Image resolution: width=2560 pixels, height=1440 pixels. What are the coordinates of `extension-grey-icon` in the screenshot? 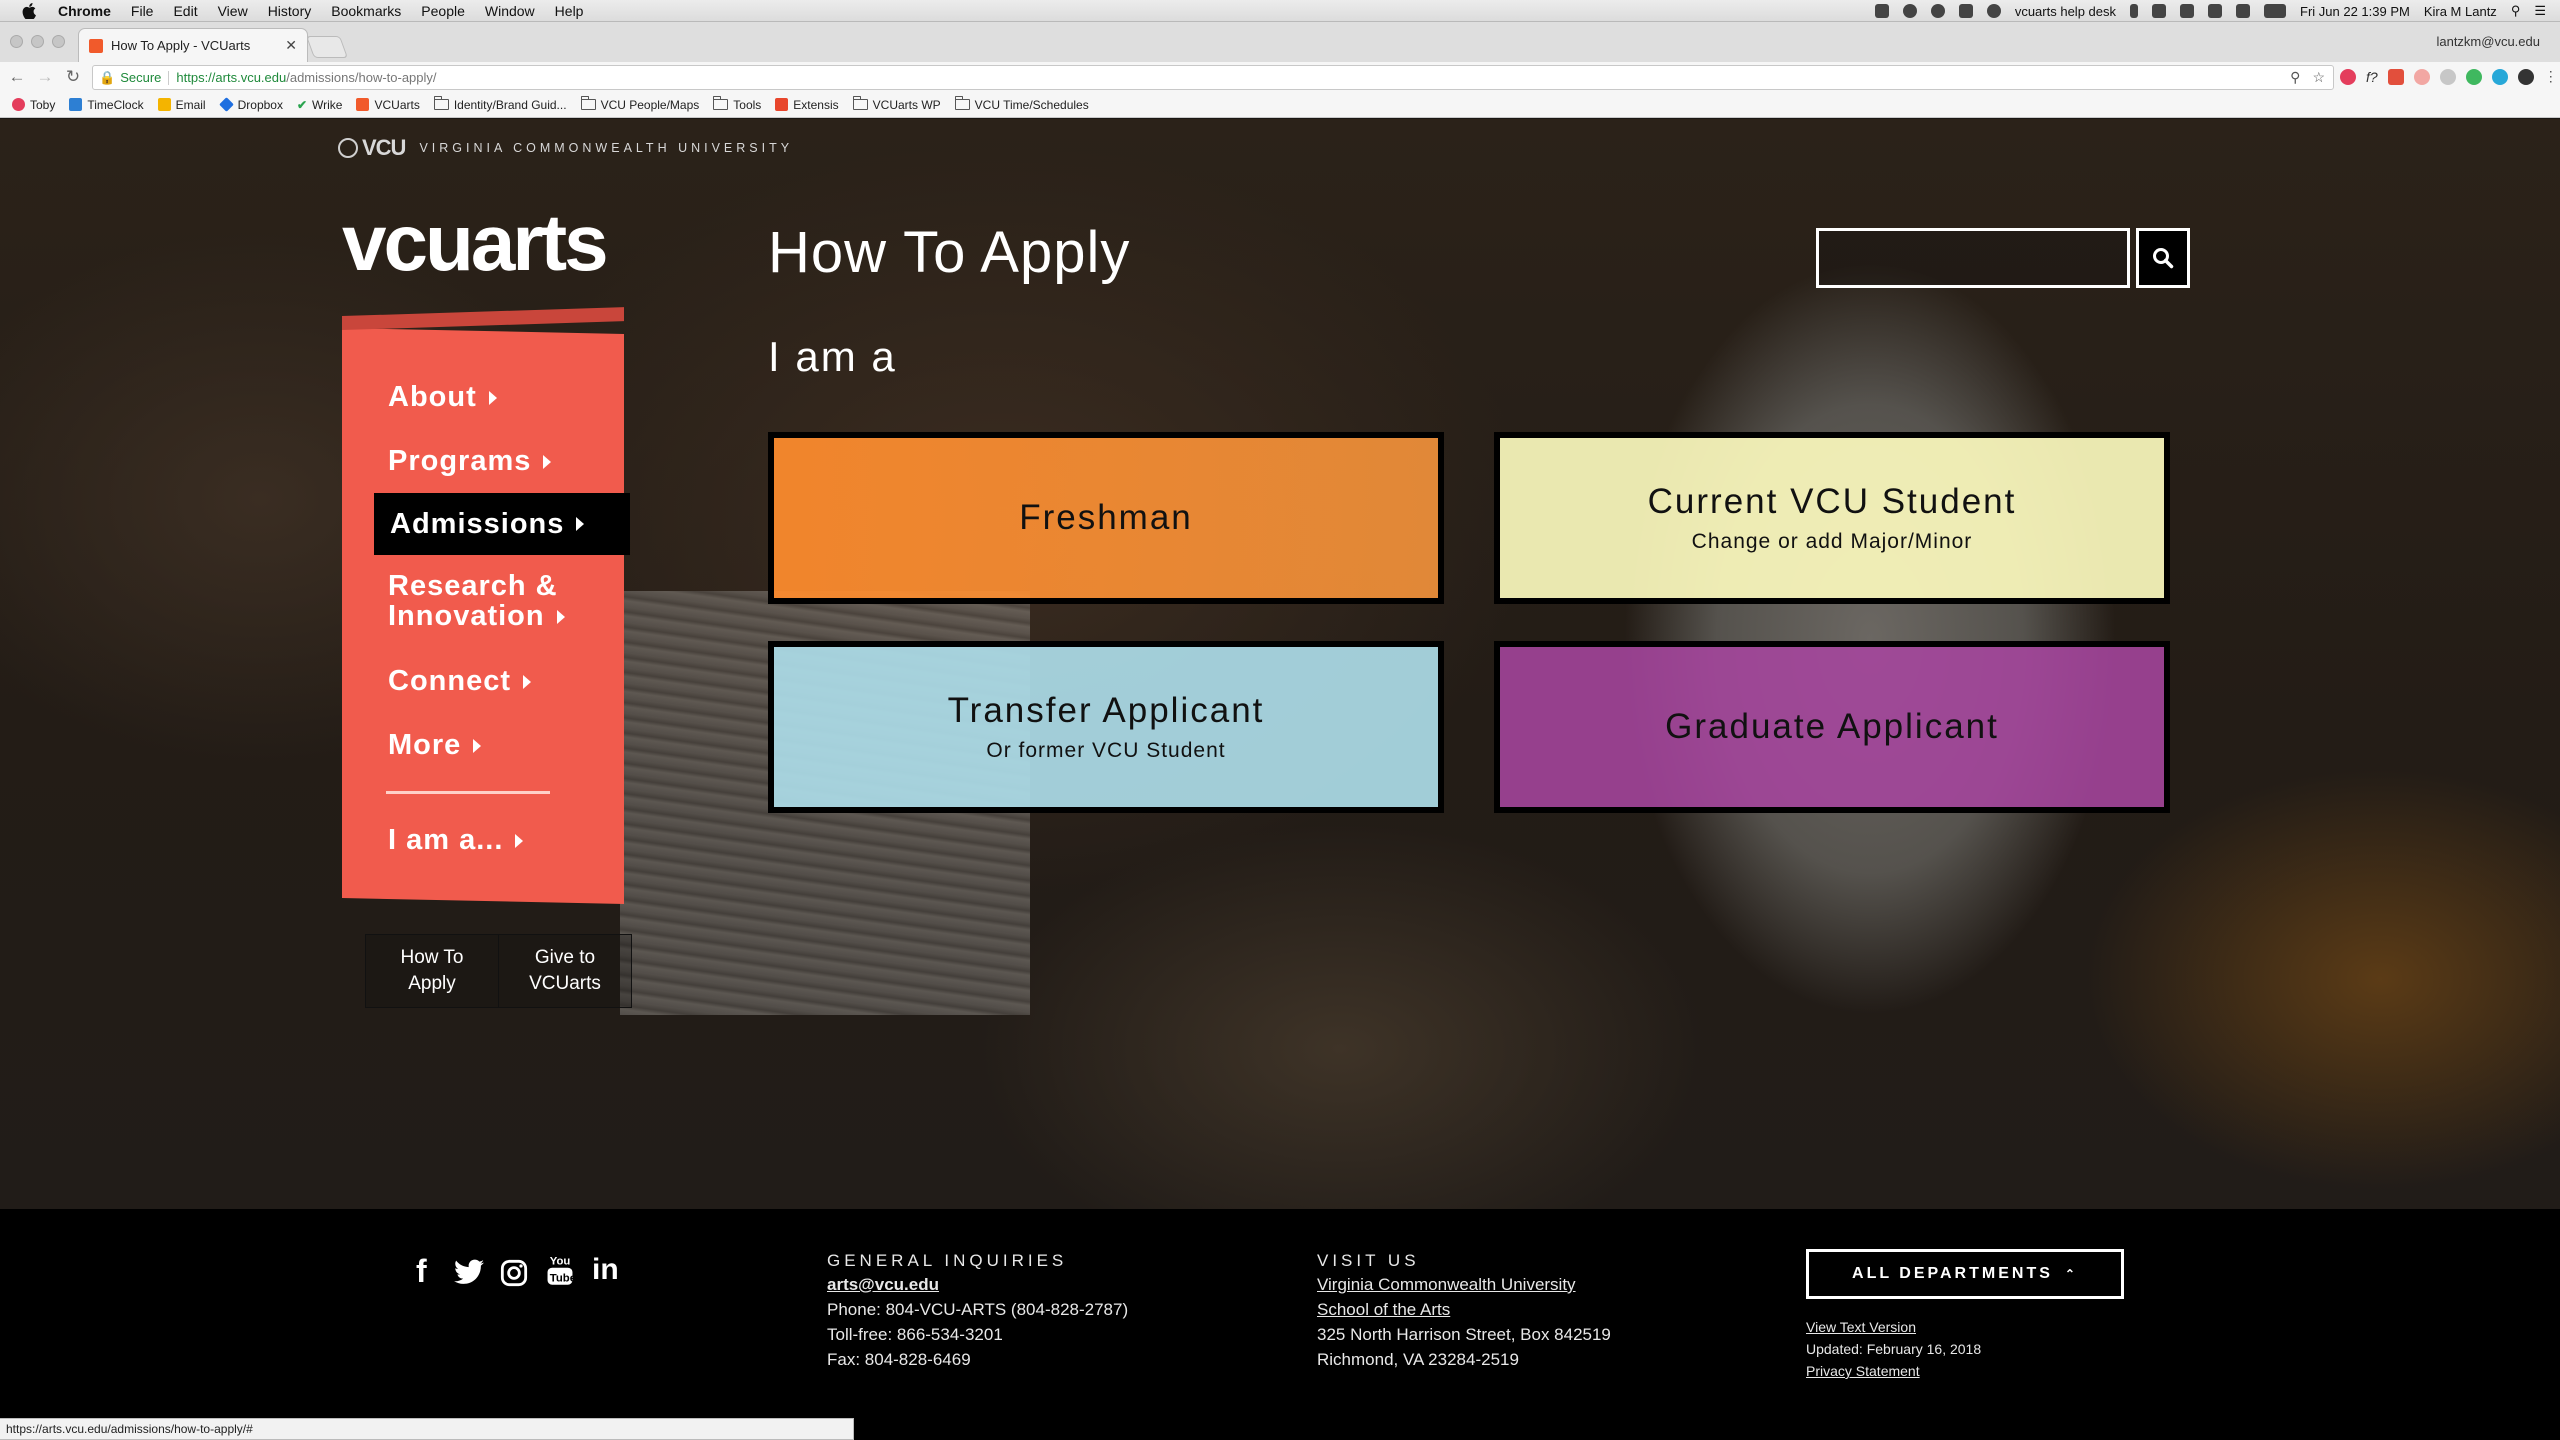 It's located at (2447, 76).